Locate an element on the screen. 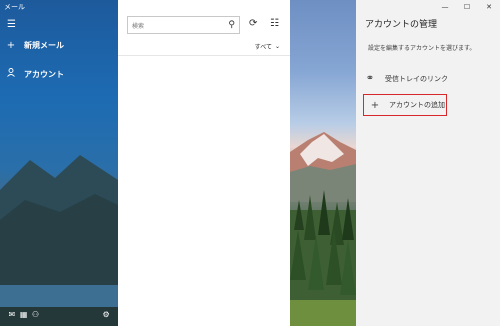  filter-label: すべて is located at coordinates (263, 47).